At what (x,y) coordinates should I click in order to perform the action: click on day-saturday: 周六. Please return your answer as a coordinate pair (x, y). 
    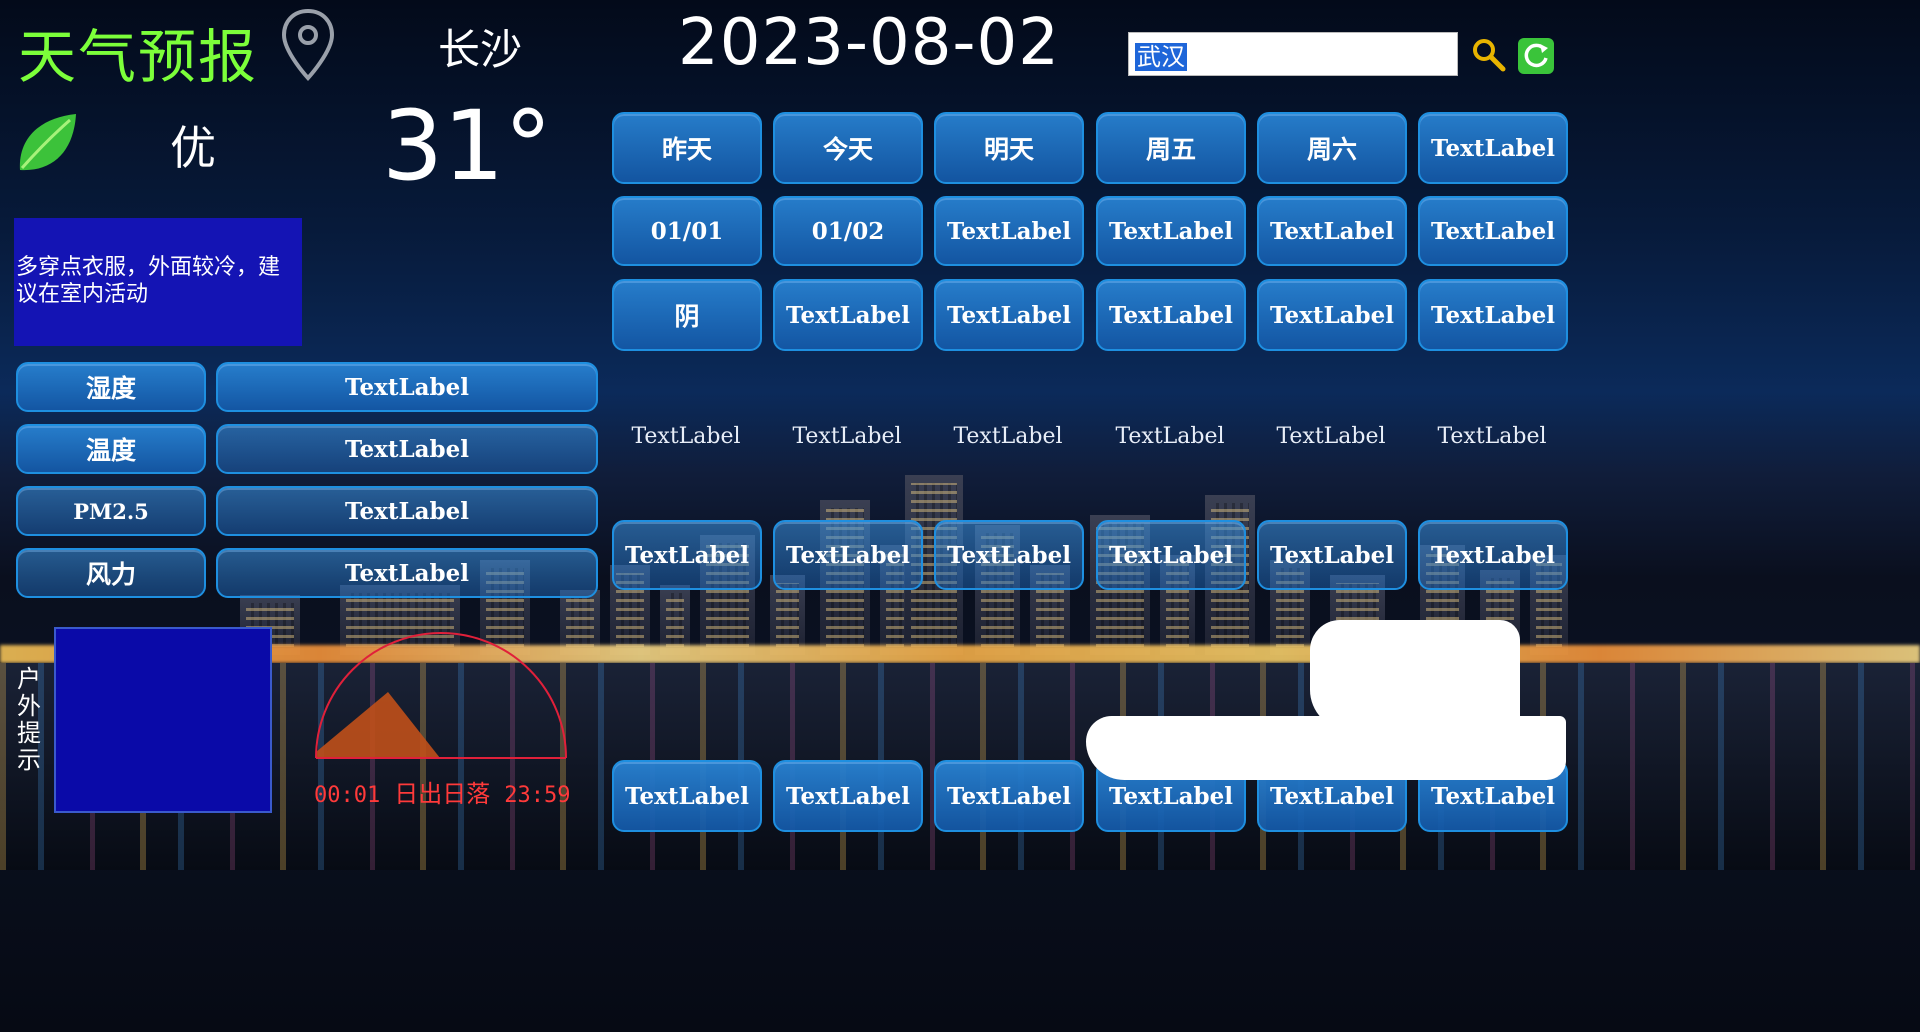
    Looking at the image, I should click on (1332, 148).